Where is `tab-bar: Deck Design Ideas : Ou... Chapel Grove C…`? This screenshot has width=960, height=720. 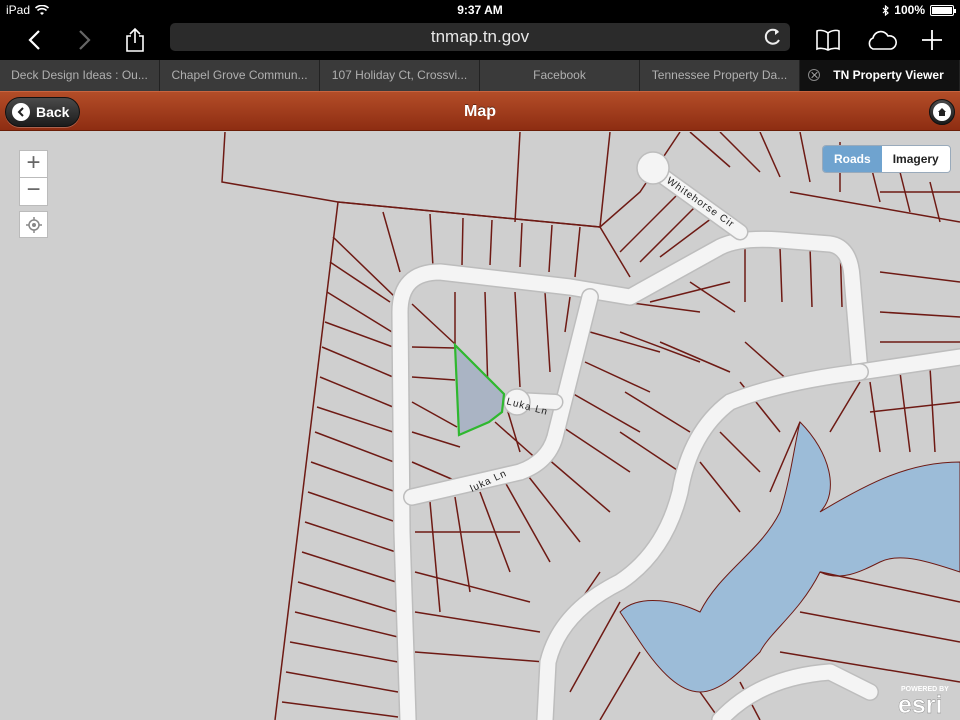
tab-bar: Deck Design Ideas : Ou... Chapel Grove C… is located at coordinates (480, 75).